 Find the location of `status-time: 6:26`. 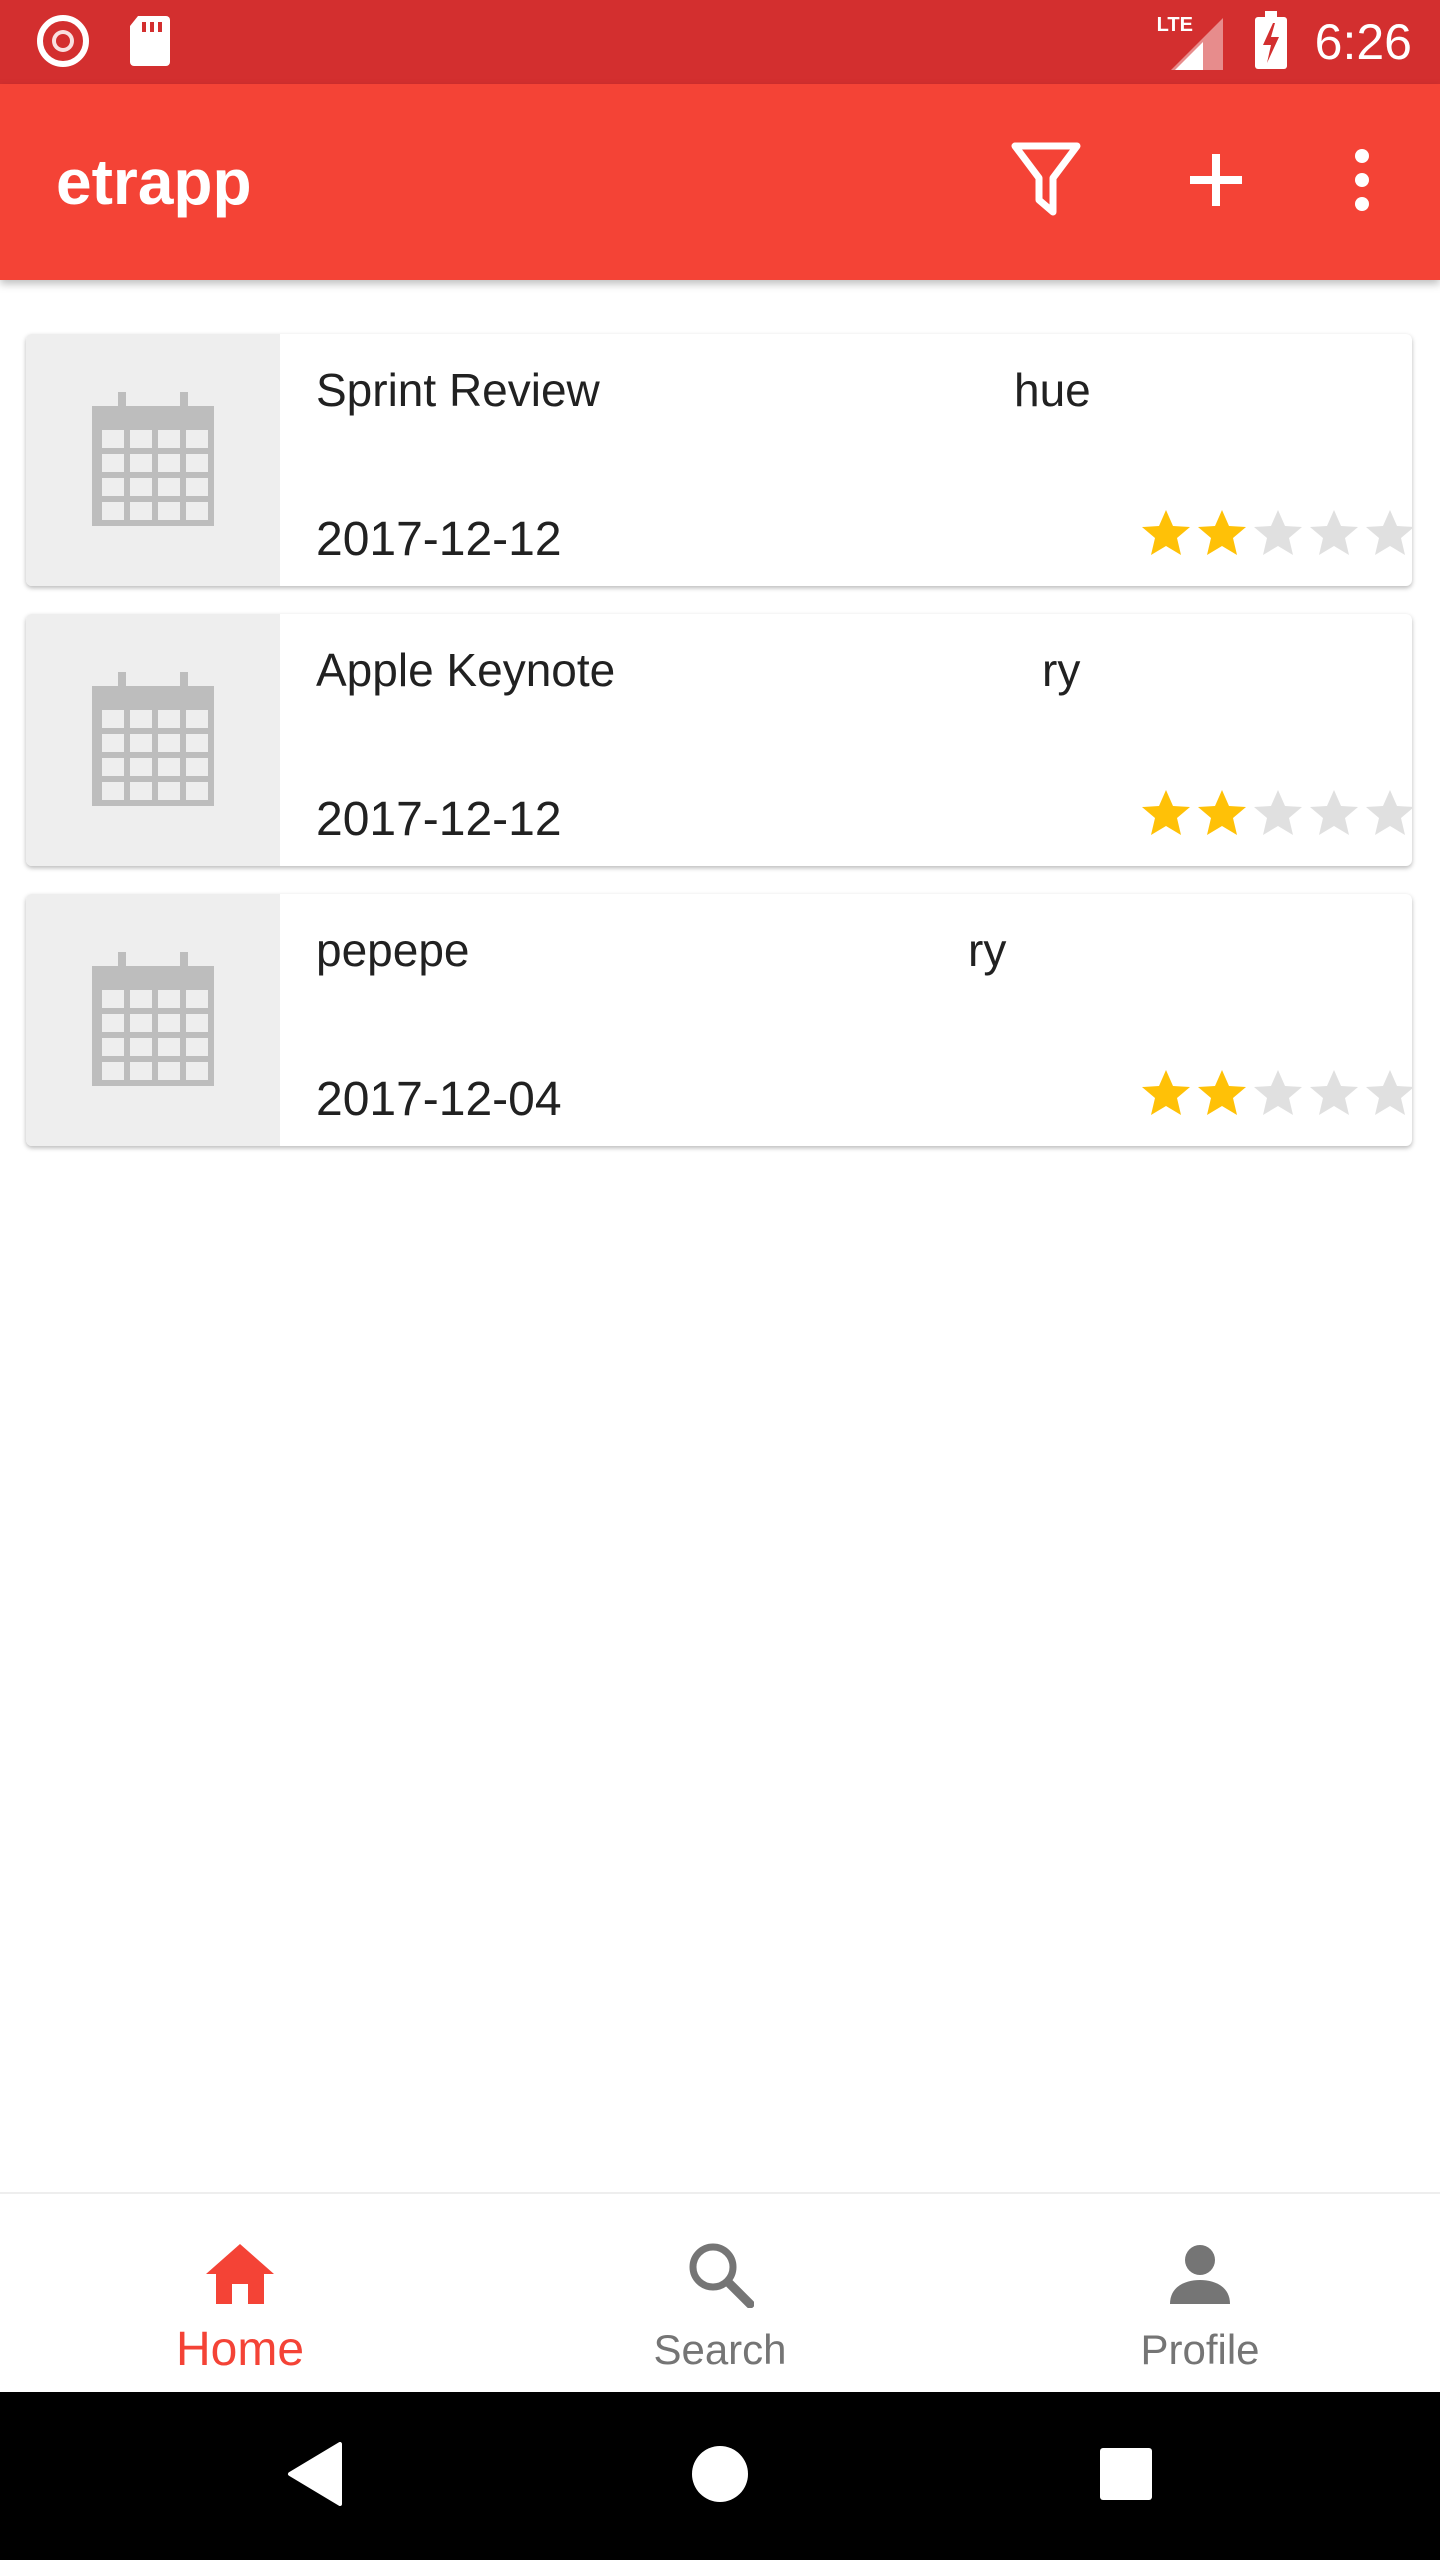

status-time: 6:26 is located at coordinates (1363, 42).